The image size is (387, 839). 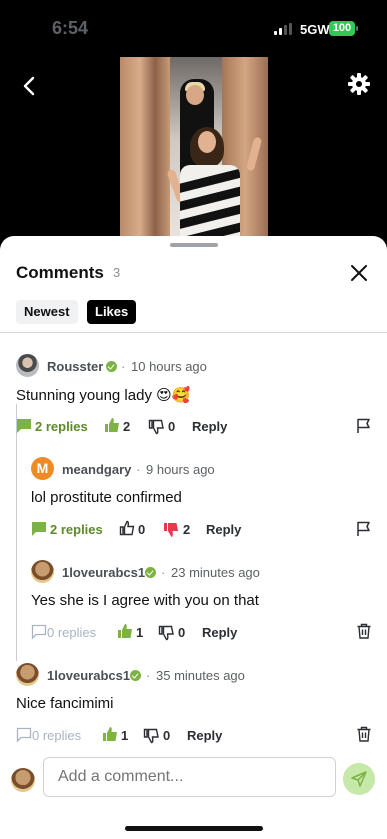 I want to click on comments-title: Comments, so click(x=60, y=272).